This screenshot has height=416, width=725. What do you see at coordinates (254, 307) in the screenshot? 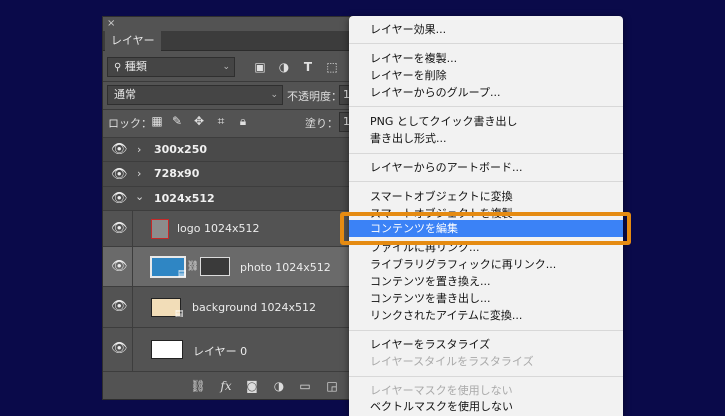
I see `layer-name: background 1024x512` at bounding box center [254, 307].